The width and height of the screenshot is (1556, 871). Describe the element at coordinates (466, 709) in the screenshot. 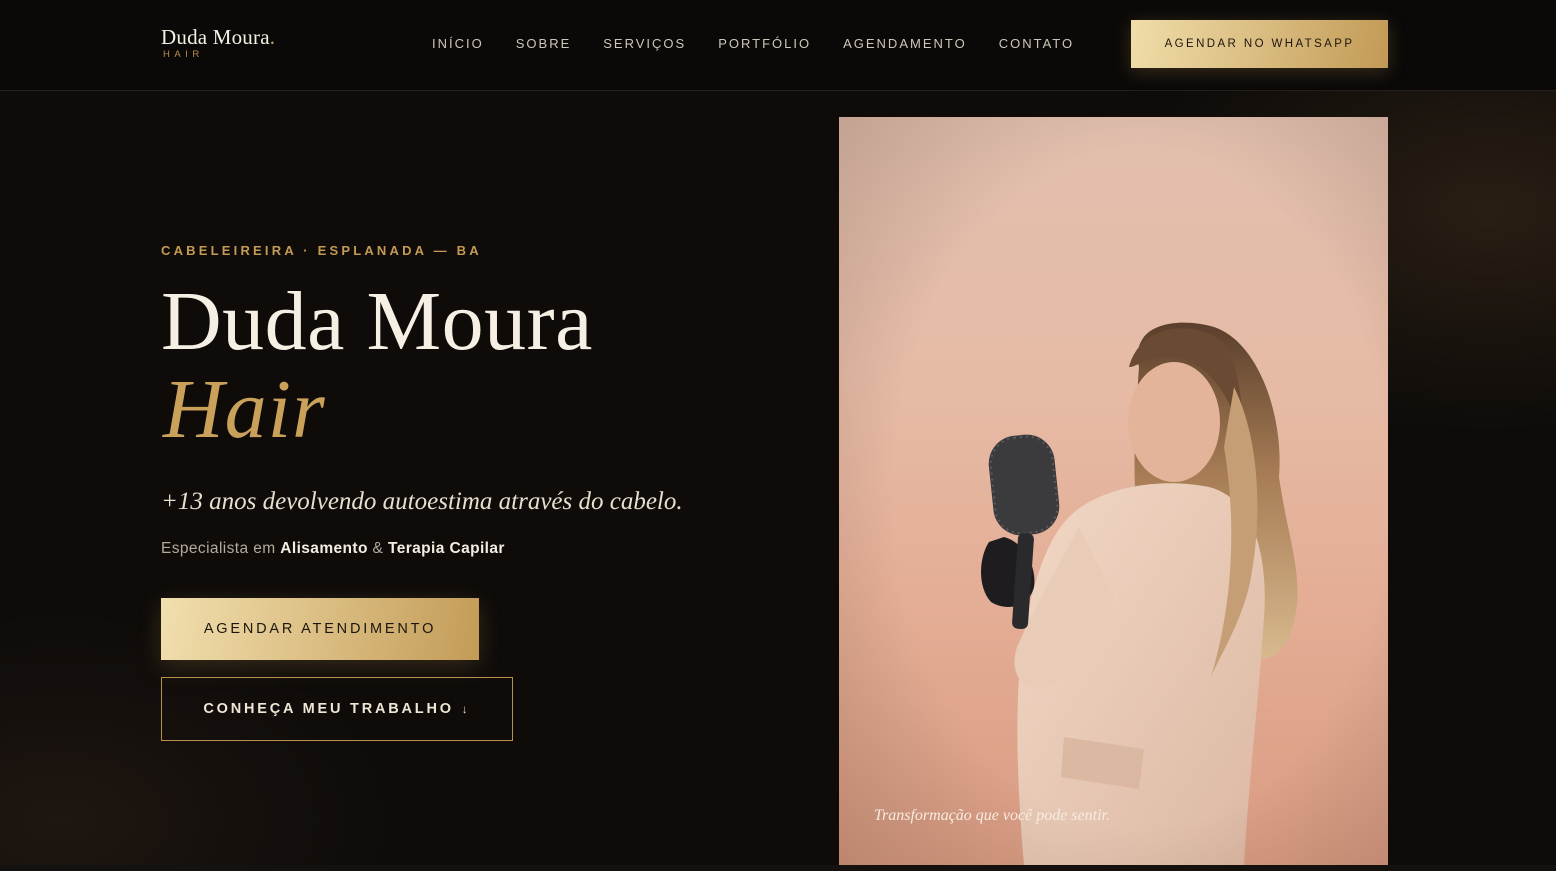

I see `arrow-down-icon: ↓` at that location.